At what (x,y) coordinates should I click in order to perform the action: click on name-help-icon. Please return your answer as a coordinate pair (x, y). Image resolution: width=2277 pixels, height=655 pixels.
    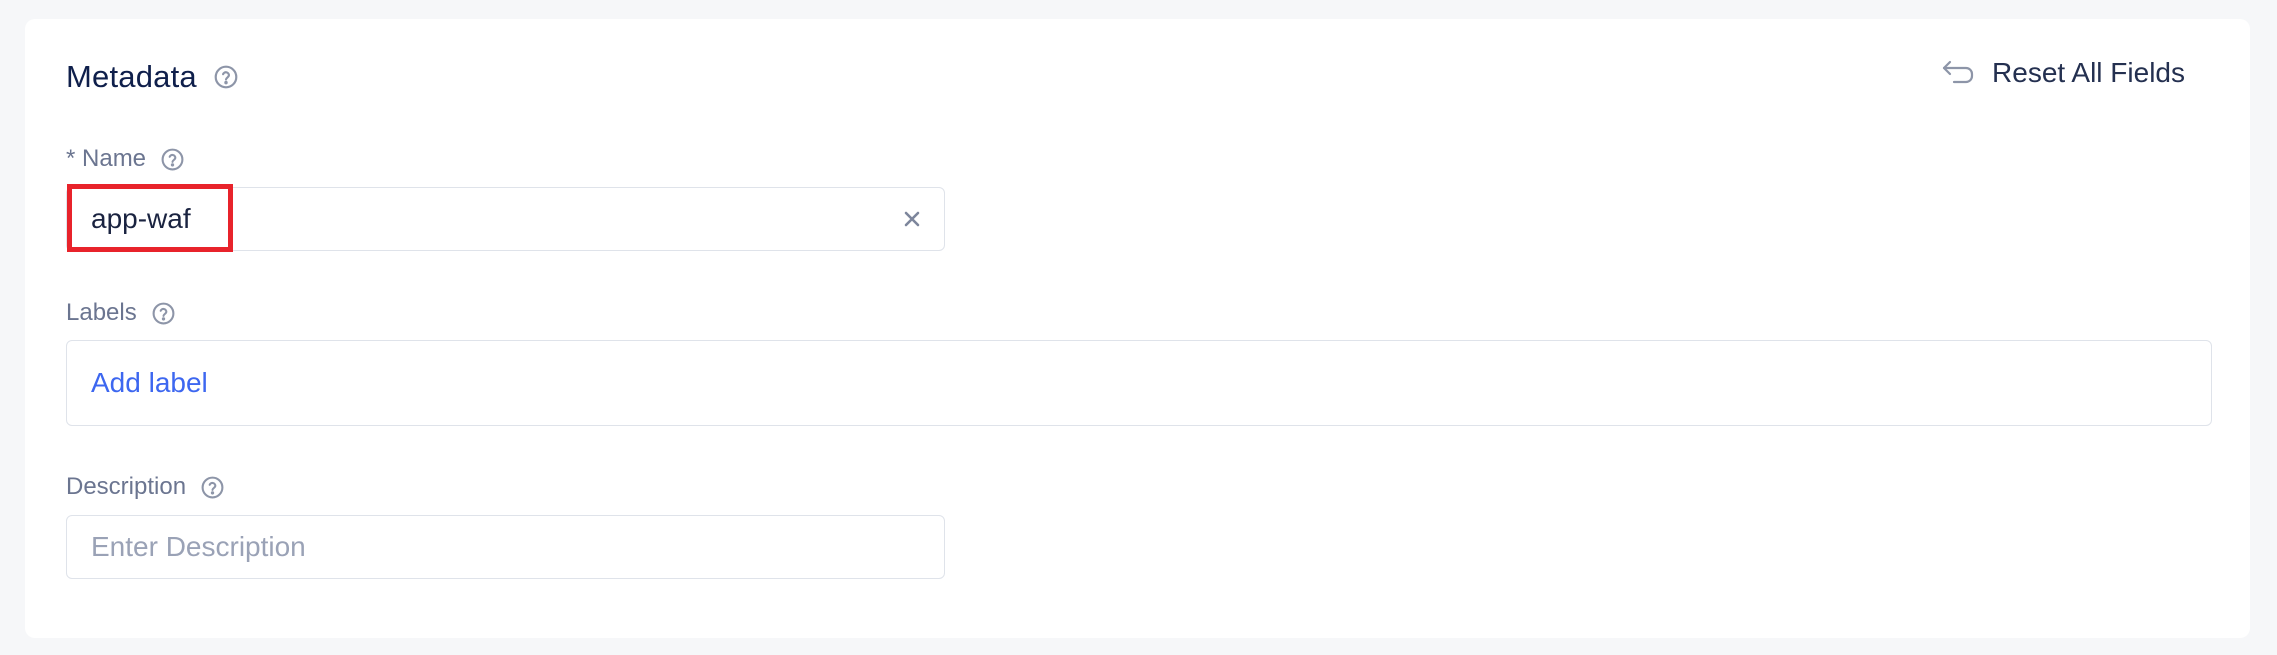
    Looking at the image, I should click on (172, 159).